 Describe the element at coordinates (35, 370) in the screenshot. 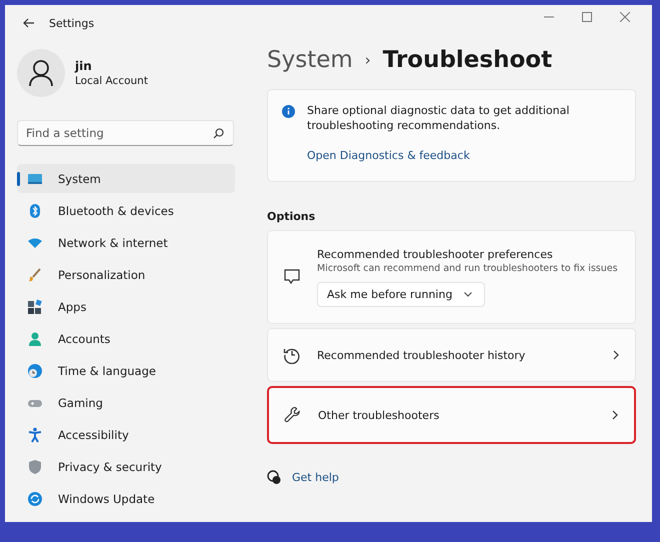

I see `globe-icon` at that location.